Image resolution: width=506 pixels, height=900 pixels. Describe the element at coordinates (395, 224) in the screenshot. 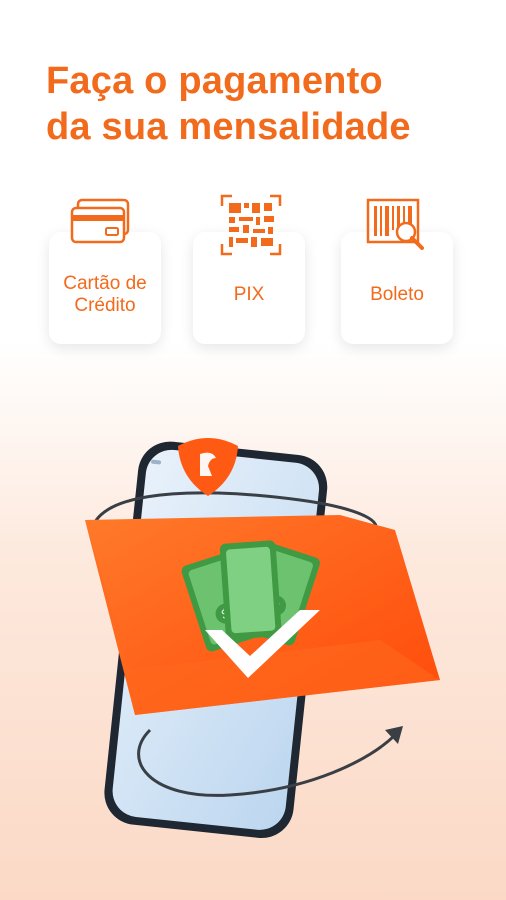

I see `barcode-search-icon` at that location.